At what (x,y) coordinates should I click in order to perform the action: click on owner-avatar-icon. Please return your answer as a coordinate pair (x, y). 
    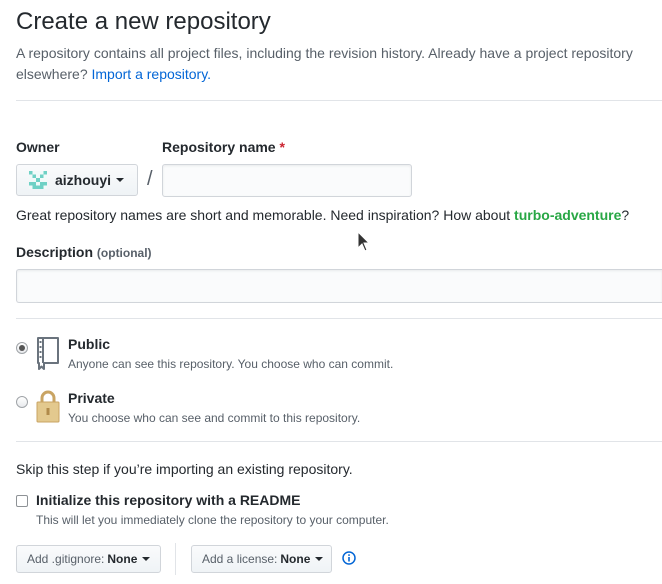
    Looking at the image, I should click on (38, 180).